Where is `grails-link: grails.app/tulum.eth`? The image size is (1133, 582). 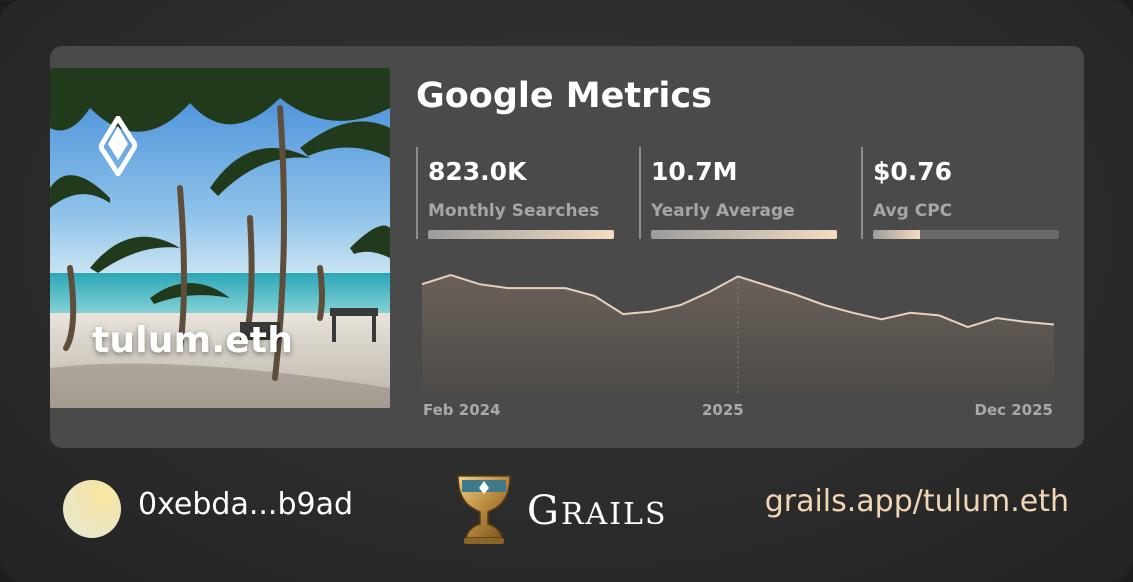 grails-link: grails.app/tulum.eth is located at coordinates (917, 501).